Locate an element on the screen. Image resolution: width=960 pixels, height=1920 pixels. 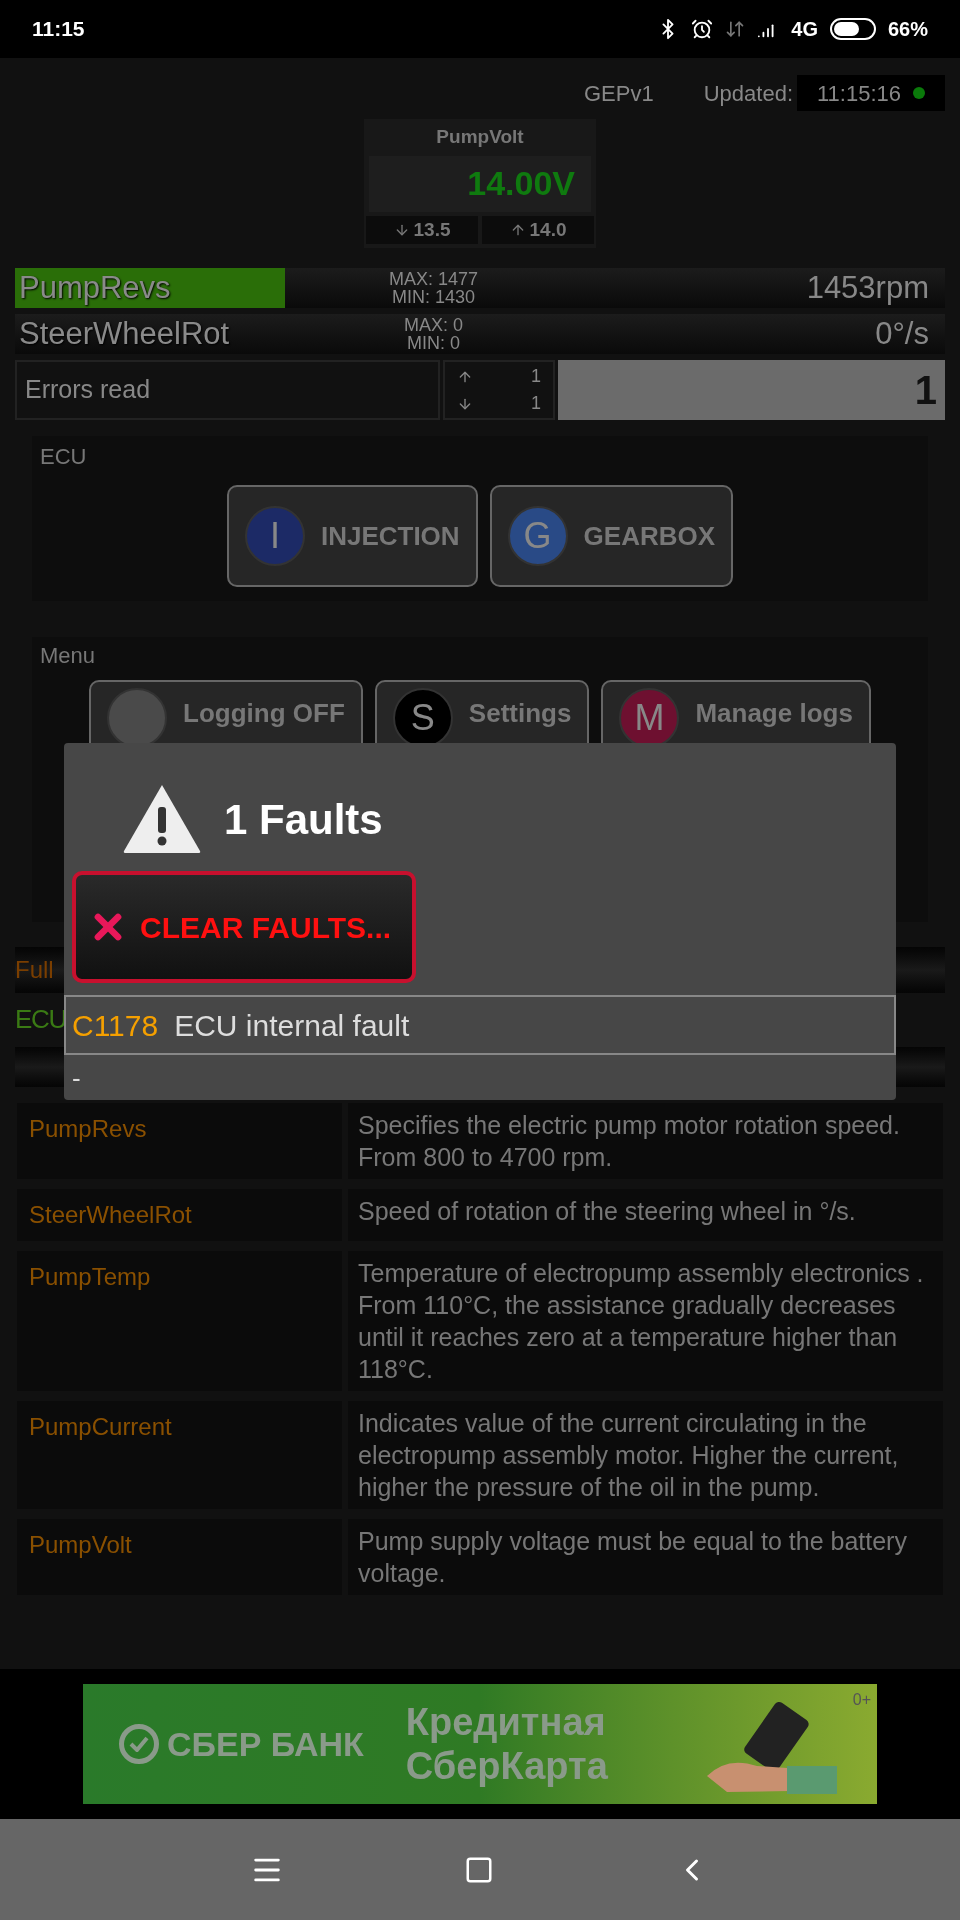
max-value: MAX: 1477 is located at coordinates (433, 279).